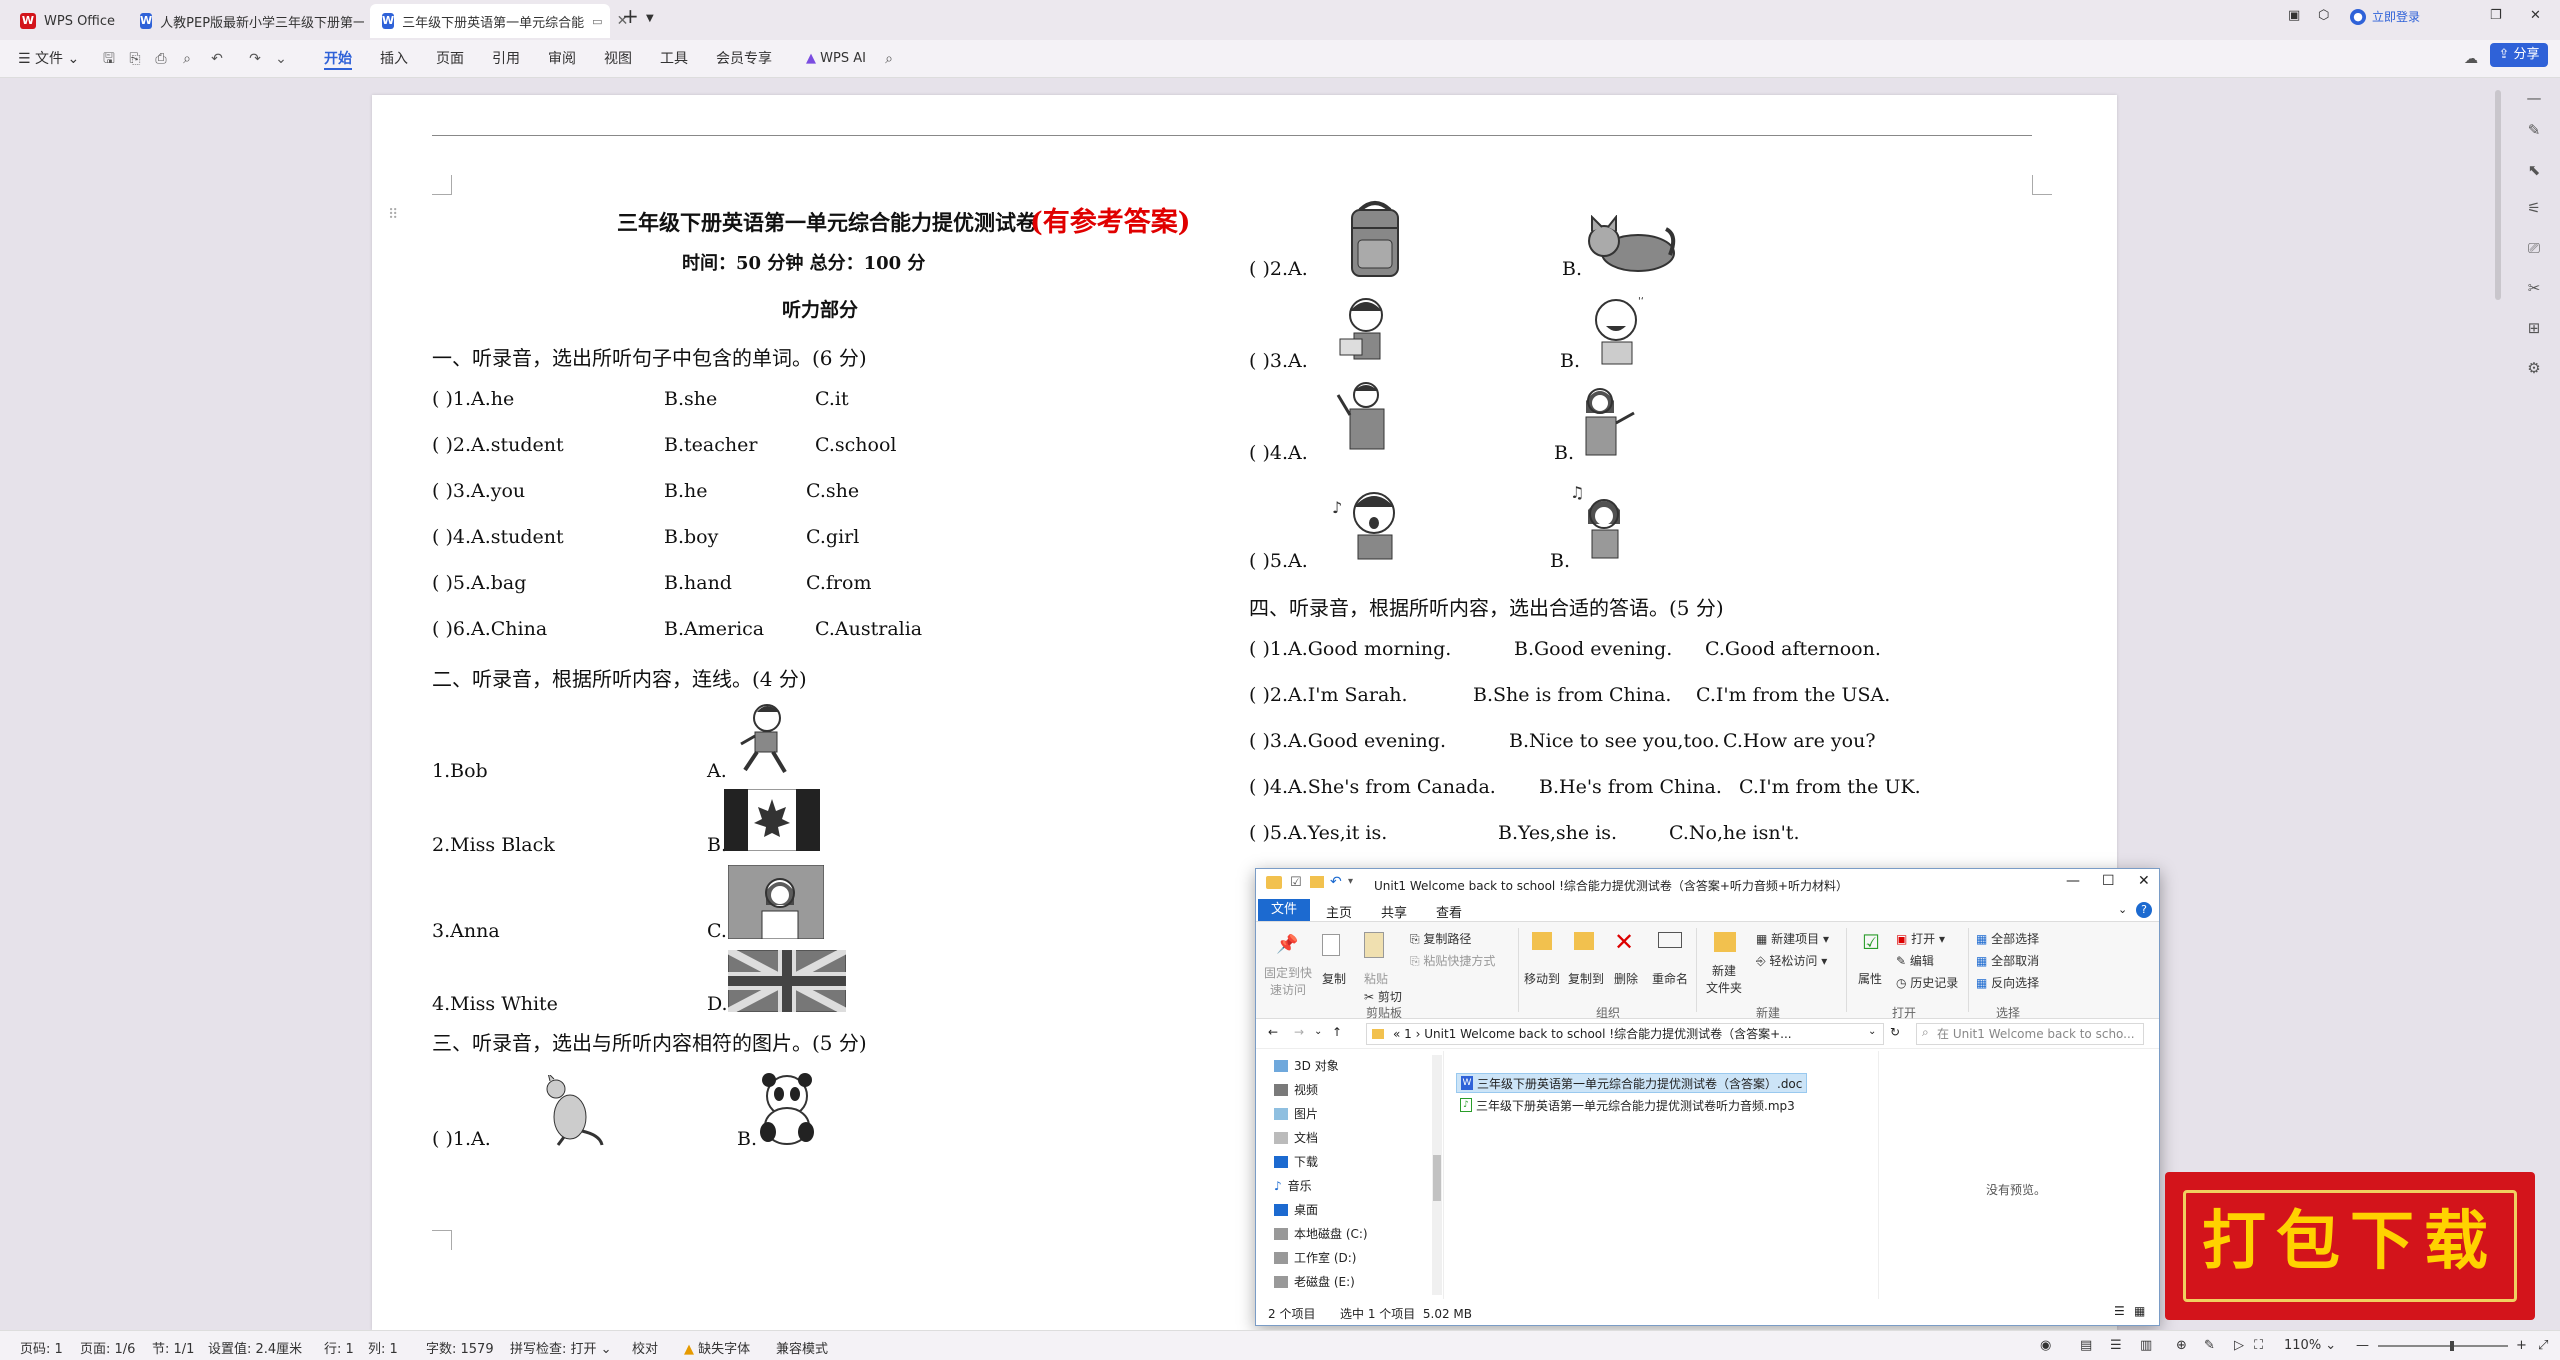 Image resolution: width=2560 pixels, height=1360 pixels. Describe the element at coordinates (393, 215) in the screenshot. I see `drag-handle-icon: ⠿` at that location.